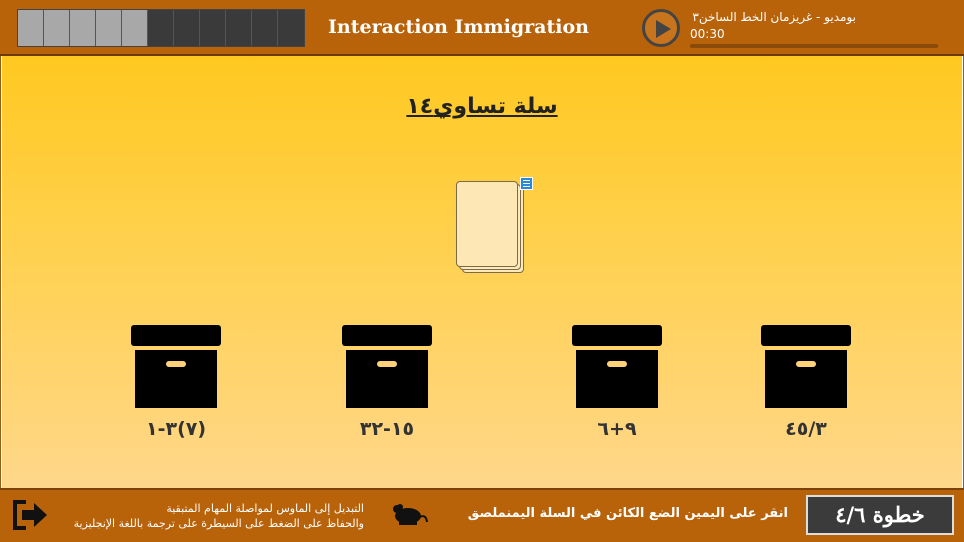  I want to click on bin-3: ٩+٦, so click(617, 382).